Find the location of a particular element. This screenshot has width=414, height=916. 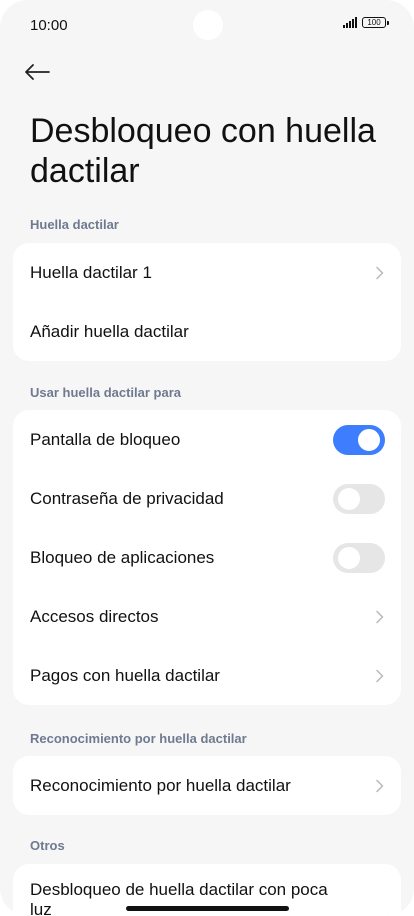

row-app-lock: Bloqueo de aplicaciones is located at coordinates (207, 557).